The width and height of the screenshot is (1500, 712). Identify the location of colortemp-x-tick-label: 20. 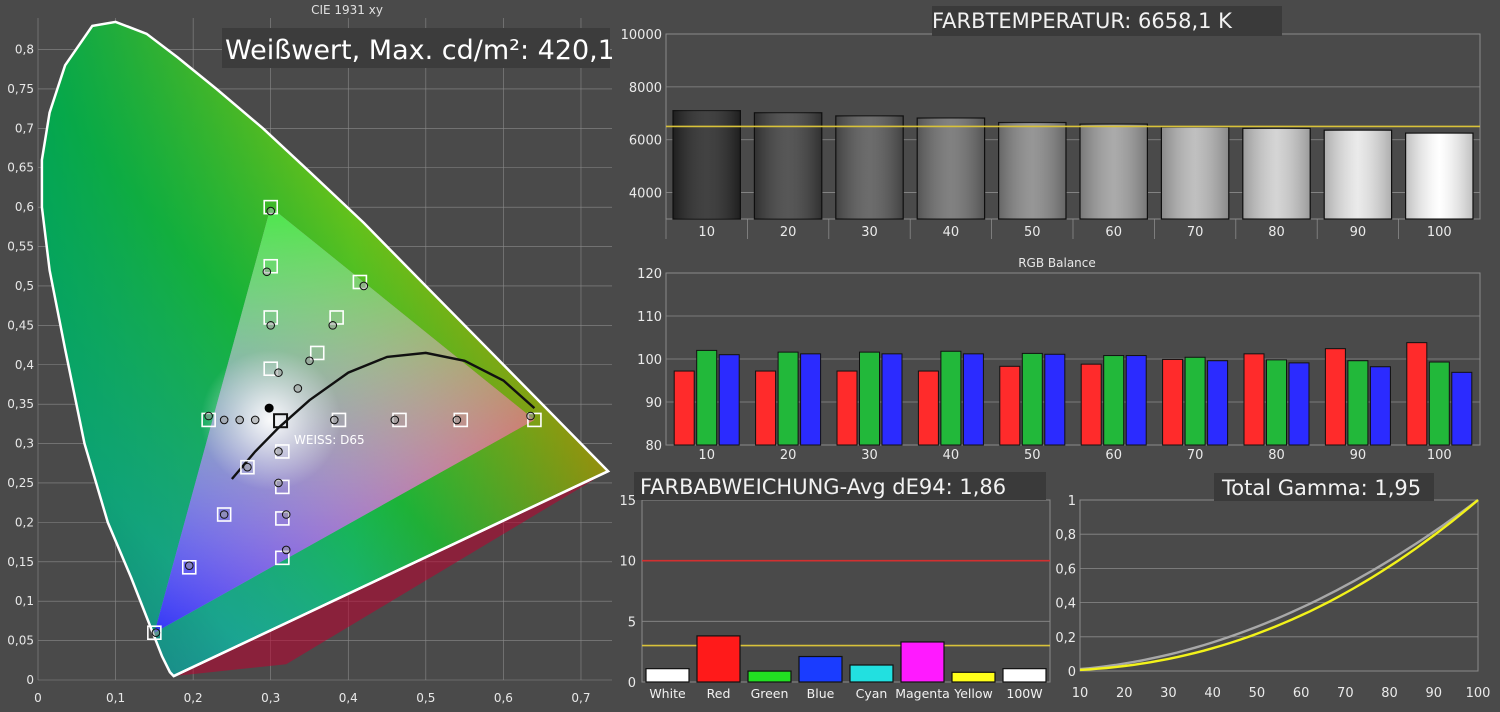
(788, 232).